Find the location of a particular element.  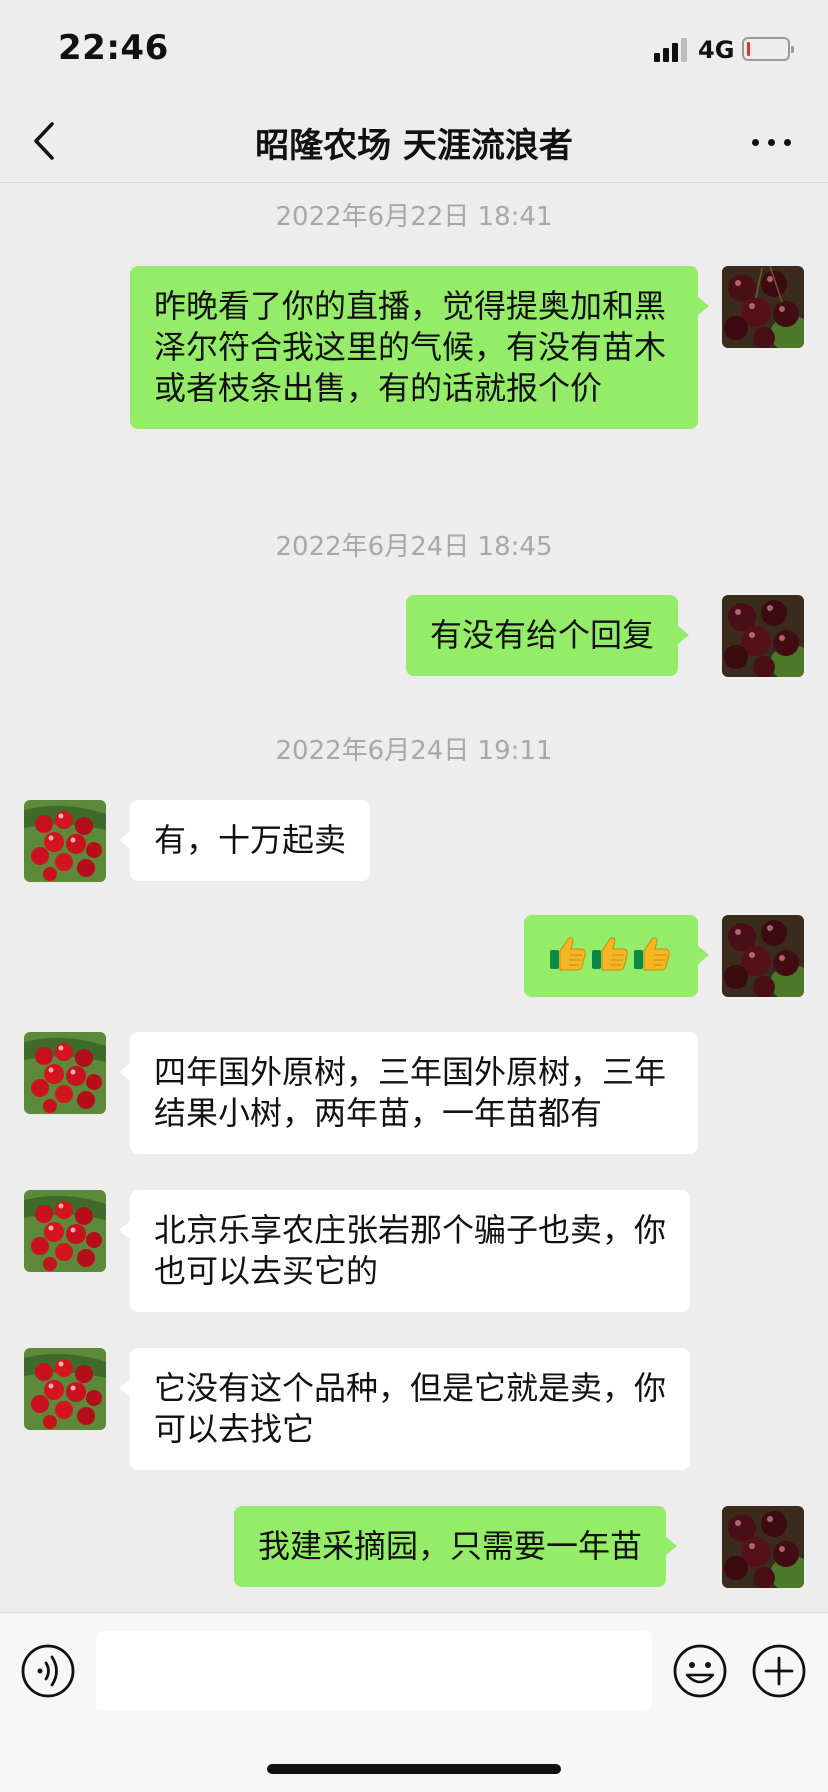

more-functions-button is located at coordinates (779, 1671).